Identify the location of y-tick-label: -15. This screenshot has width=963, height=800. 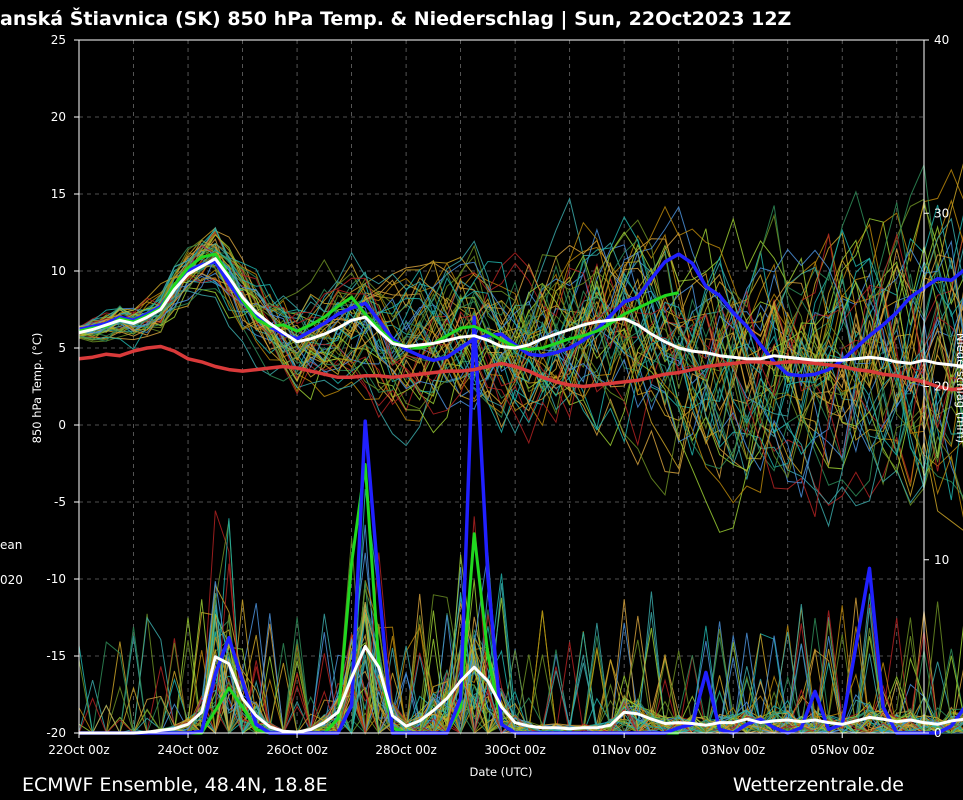
(56, 656).